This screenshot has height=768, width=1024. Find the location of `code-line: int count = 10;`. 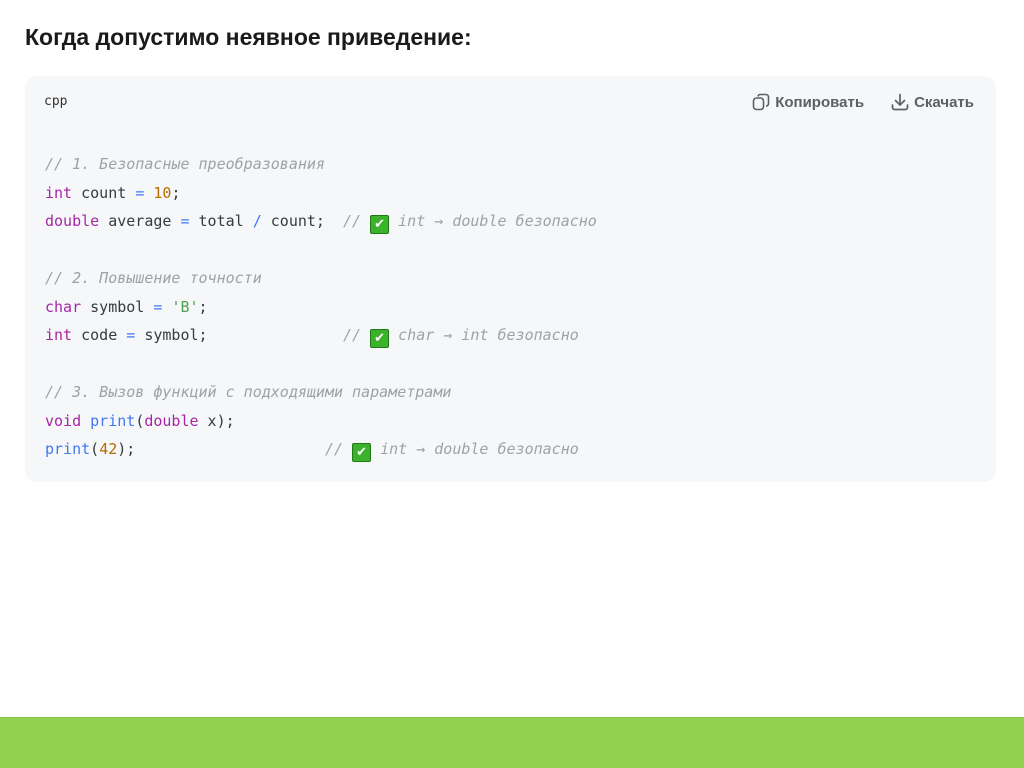

code-line: int count = 10; is located at coordinates (321, 193).